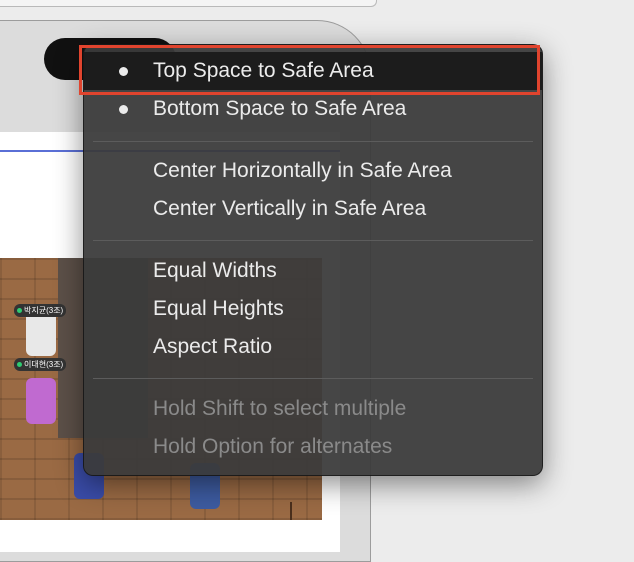  I want to click on menu-item-center-horizontally: Center Horizontally in Safe Area, so click(313, 171).